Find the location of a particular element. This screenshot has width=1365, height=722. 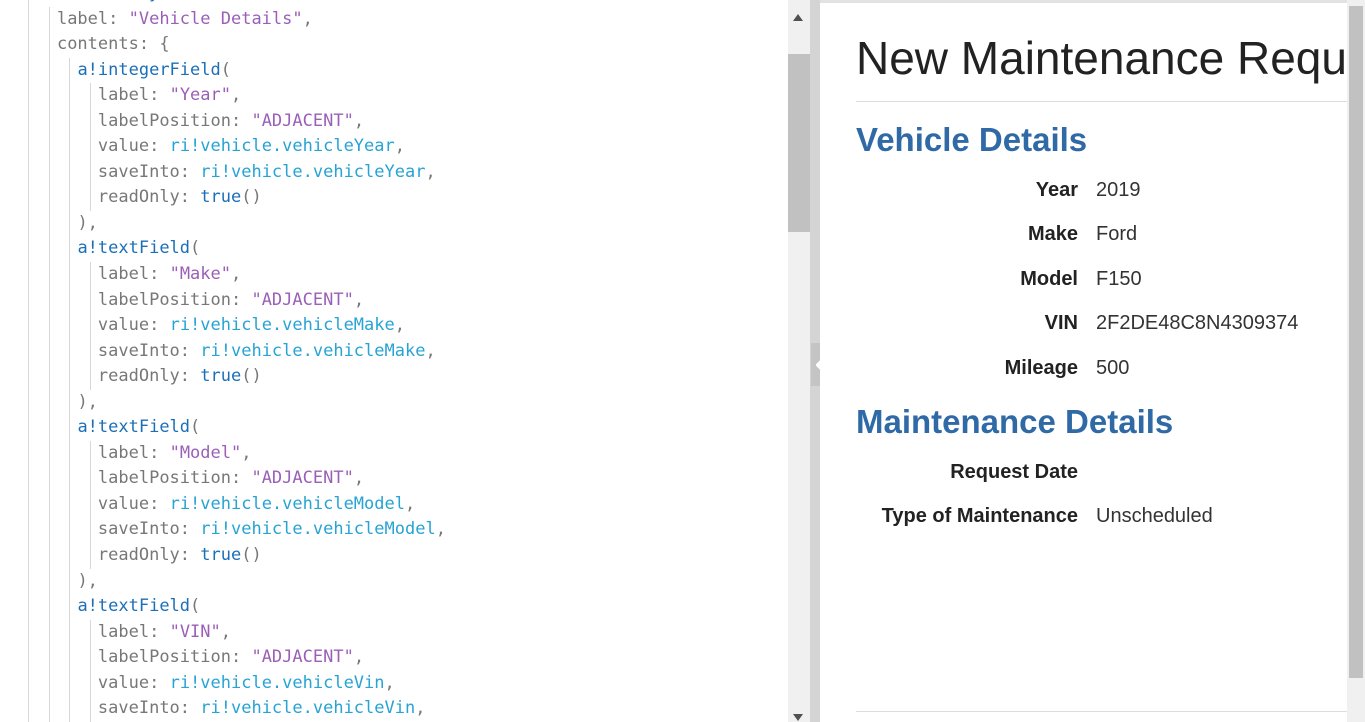

code-line: label: "Vehicle Details", is located at coordinates (394, 19).